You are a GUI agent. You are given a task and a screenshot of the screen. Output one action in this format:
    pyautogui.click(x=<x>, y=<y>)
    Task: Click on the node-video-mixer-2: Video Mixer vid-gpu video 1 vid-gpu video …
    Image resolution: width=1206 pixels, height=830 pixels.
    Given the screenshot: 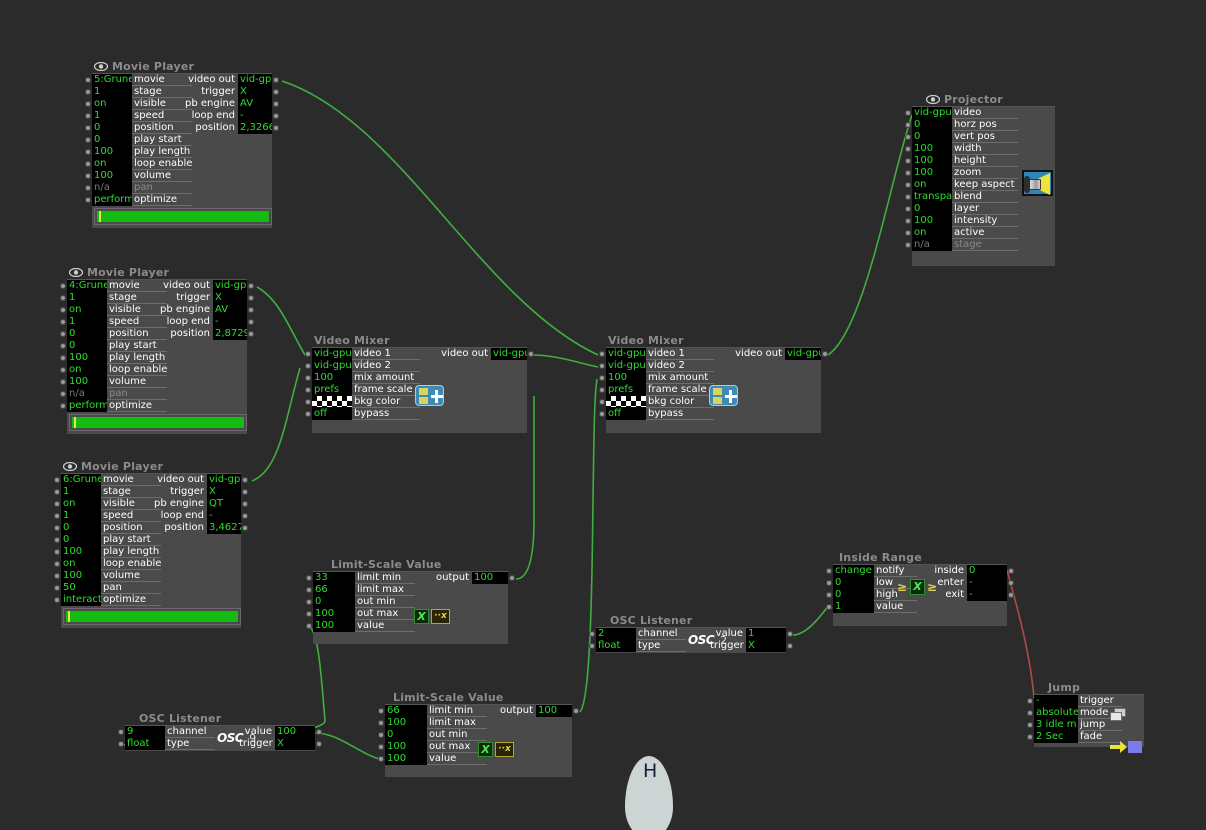 What is the action you would take?
    pyautogui.click(x=713, y=383)
    